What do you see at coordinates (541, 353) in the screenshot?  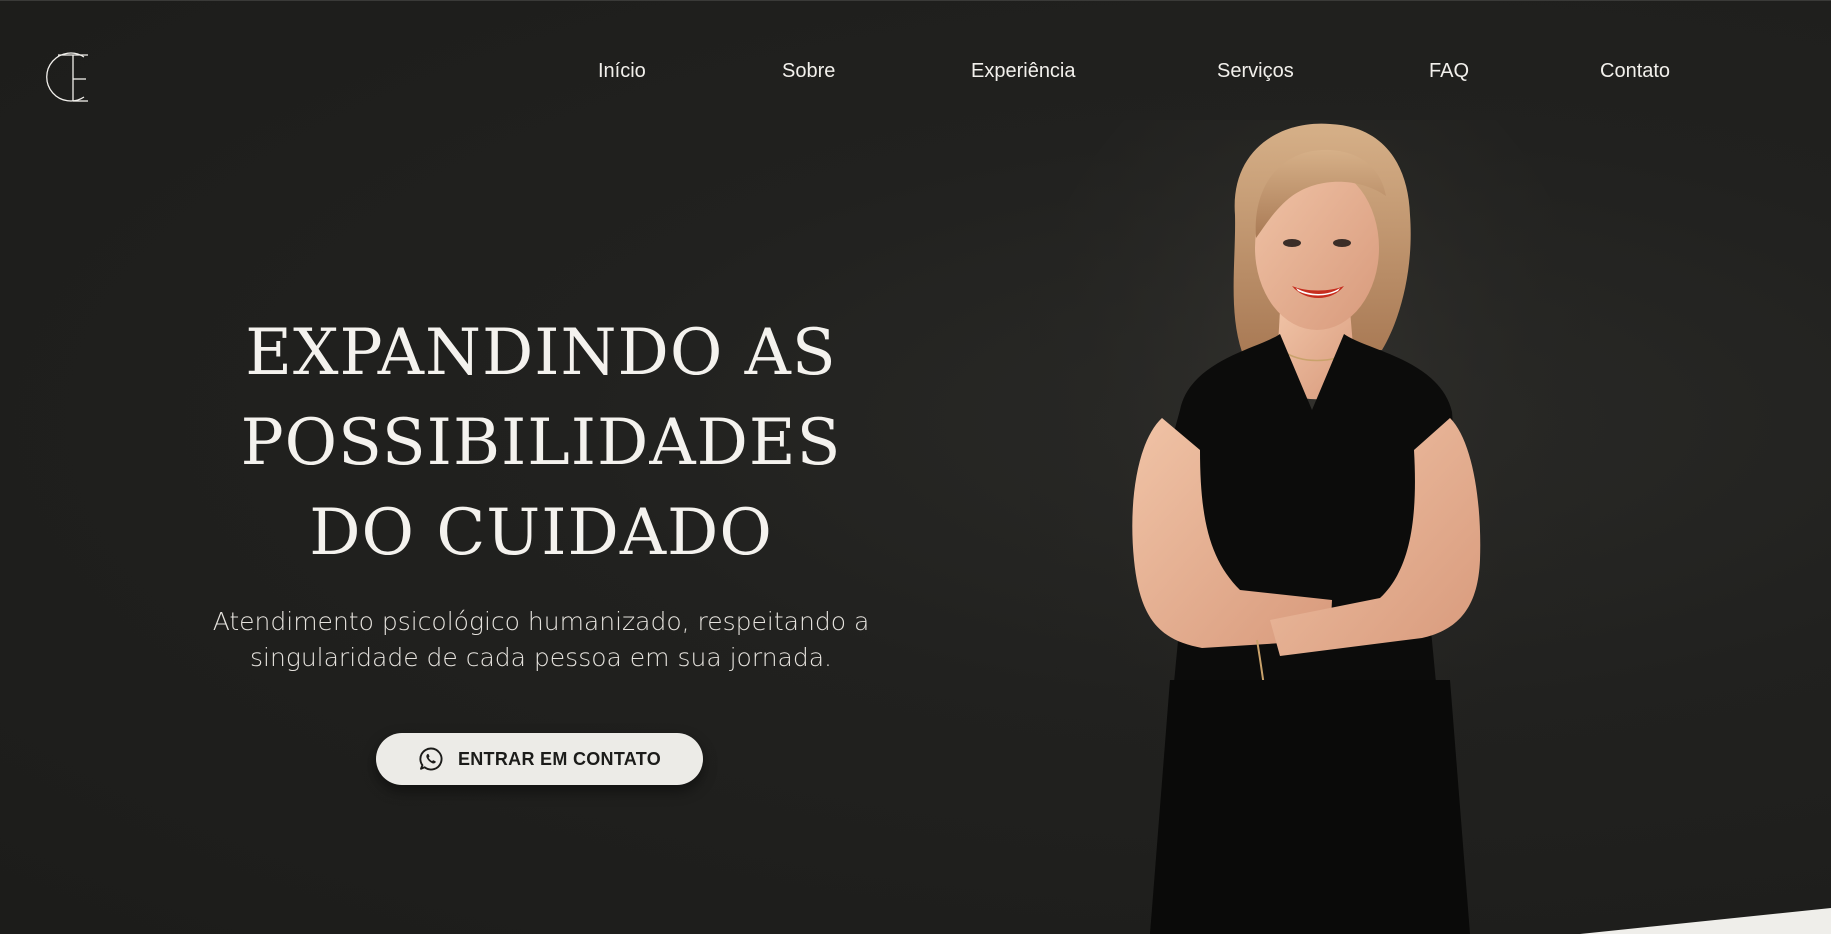 I see `hero-title-line: EXPANDINDO AS` at bounding box center [541, 353].